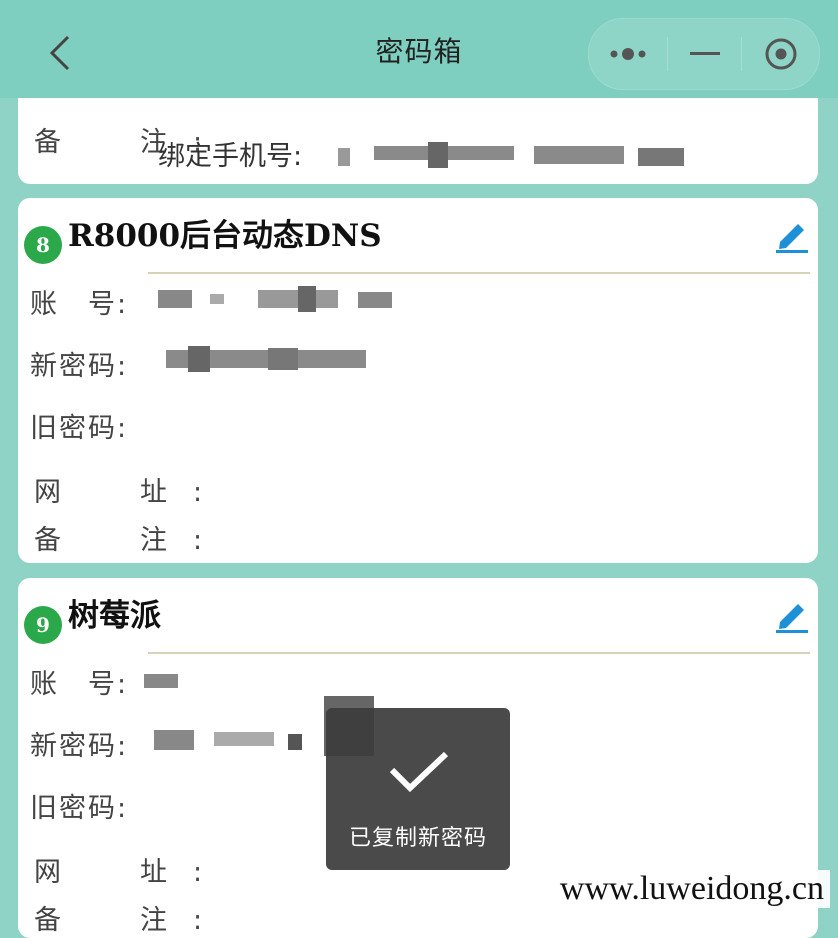  I want to click on entry-index-badge: 8, so click(43, 245).